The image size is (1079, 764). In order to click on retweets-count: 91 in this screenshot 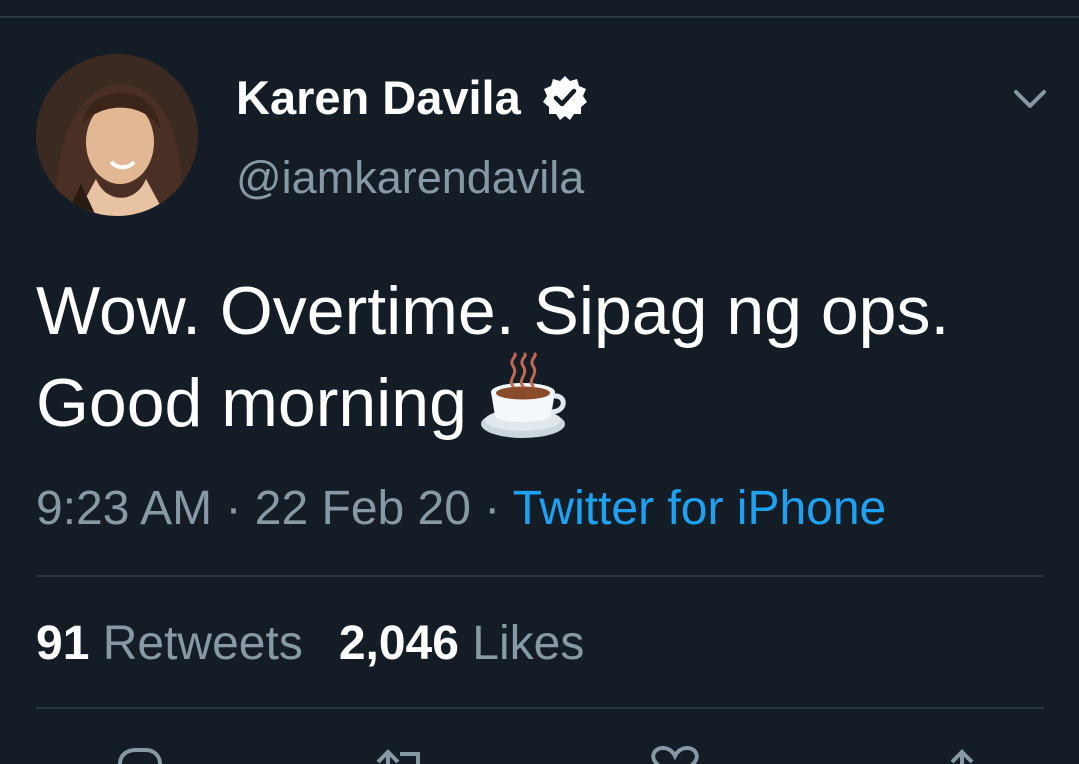, I will do `click(63, 643)`.